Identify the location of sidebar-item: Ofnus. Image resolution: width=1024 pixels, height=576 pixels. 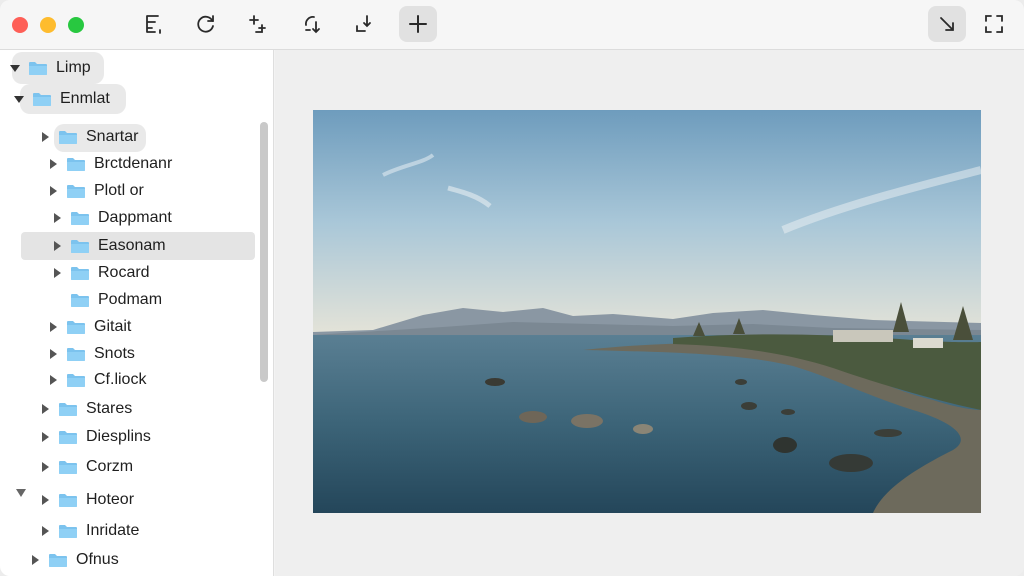
(73, 560).